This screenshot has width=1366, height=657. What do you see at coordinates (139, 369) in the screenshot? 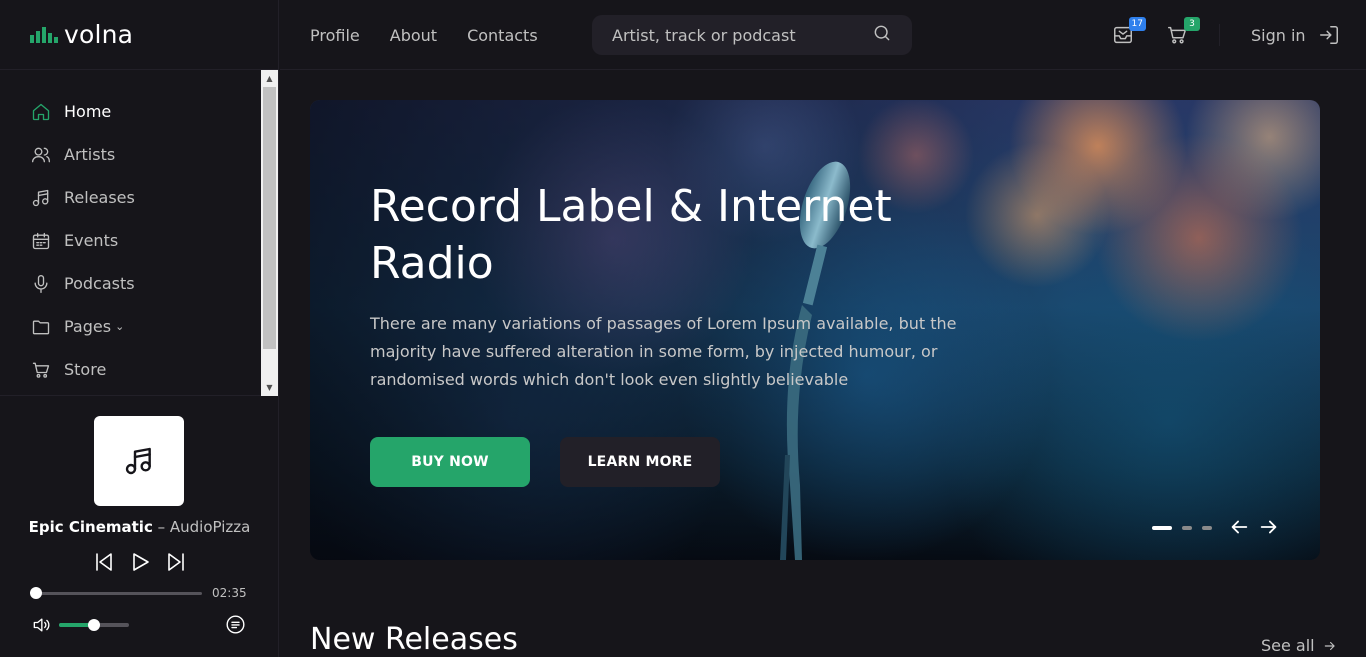
I see `sidebar-item-store: Store` at bounding box center [139, 369].